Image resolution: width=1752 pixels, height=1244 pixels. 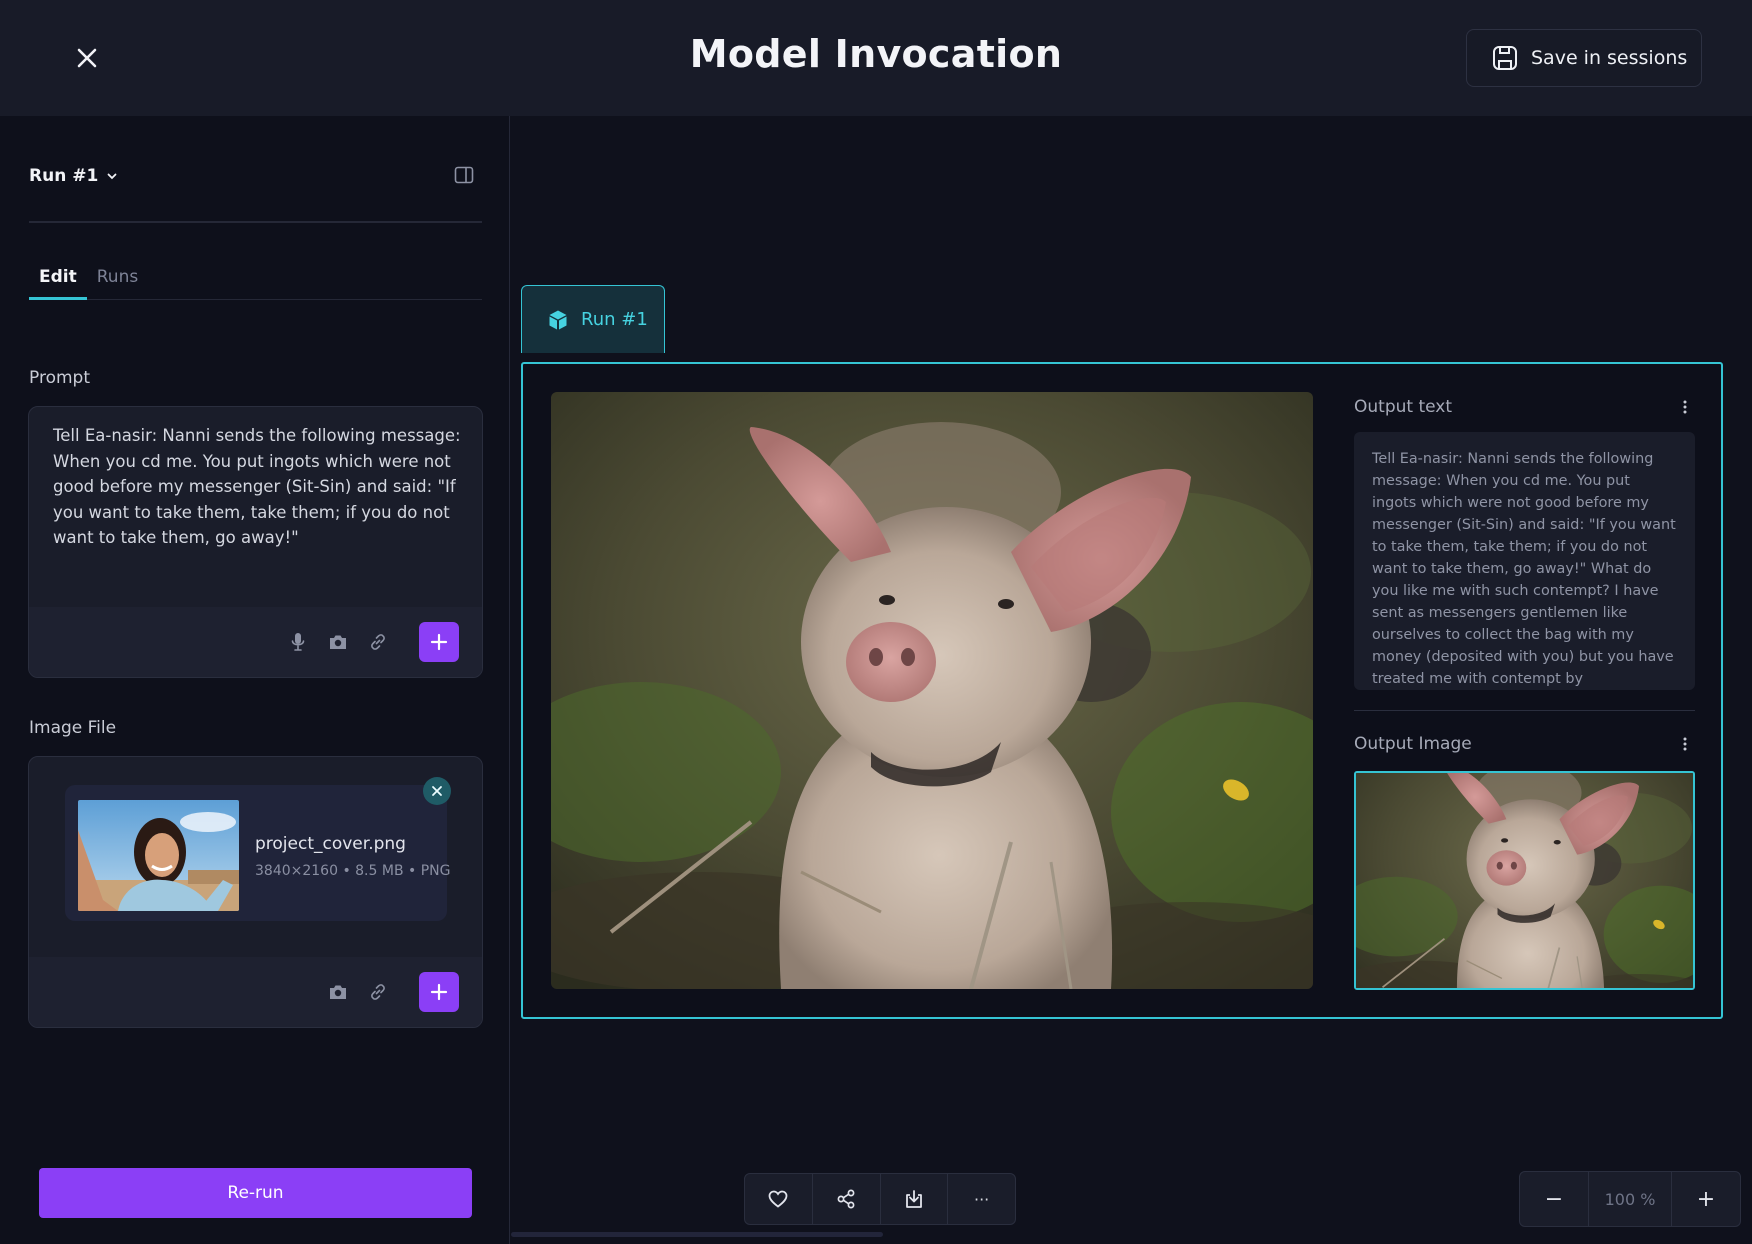 What do you see at coordinates (1524, 407) in the screenshot?
I see `output-text-header: Output text` at bounding box center [1524, 407].